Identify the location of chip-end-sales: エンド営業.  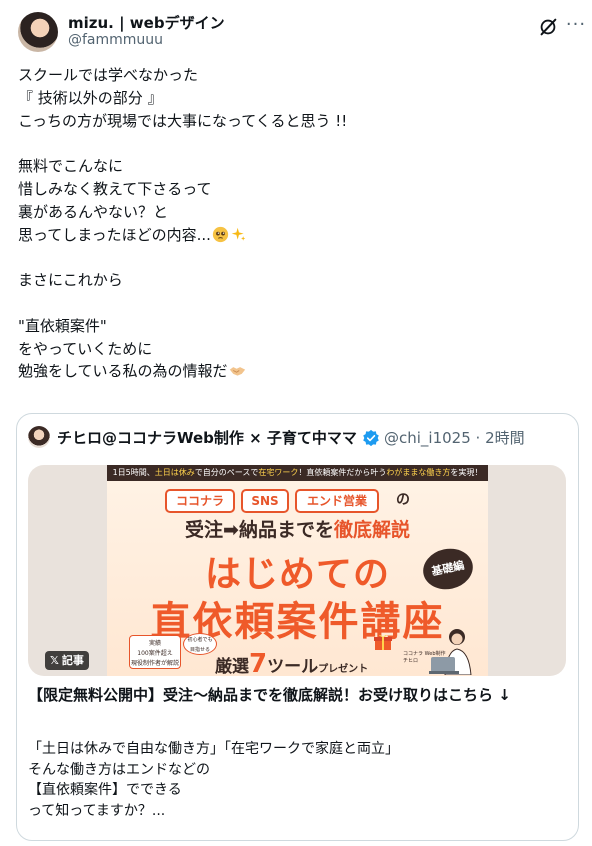
(337, 501).